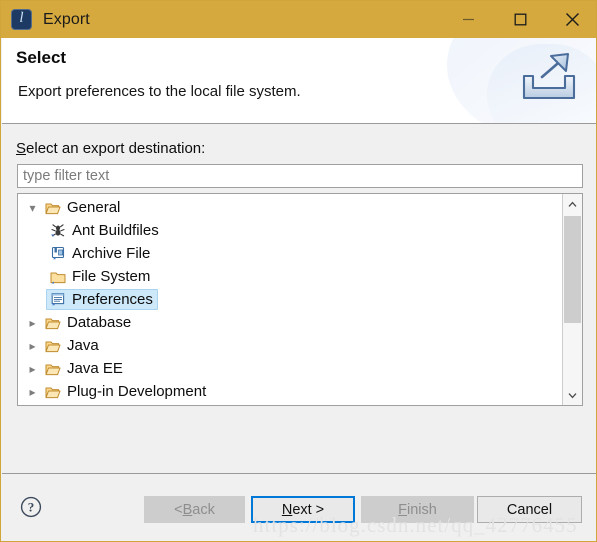 The height and width of the screenshot is (542, 597). I want to click on help-button: ?, so click(31, 507).